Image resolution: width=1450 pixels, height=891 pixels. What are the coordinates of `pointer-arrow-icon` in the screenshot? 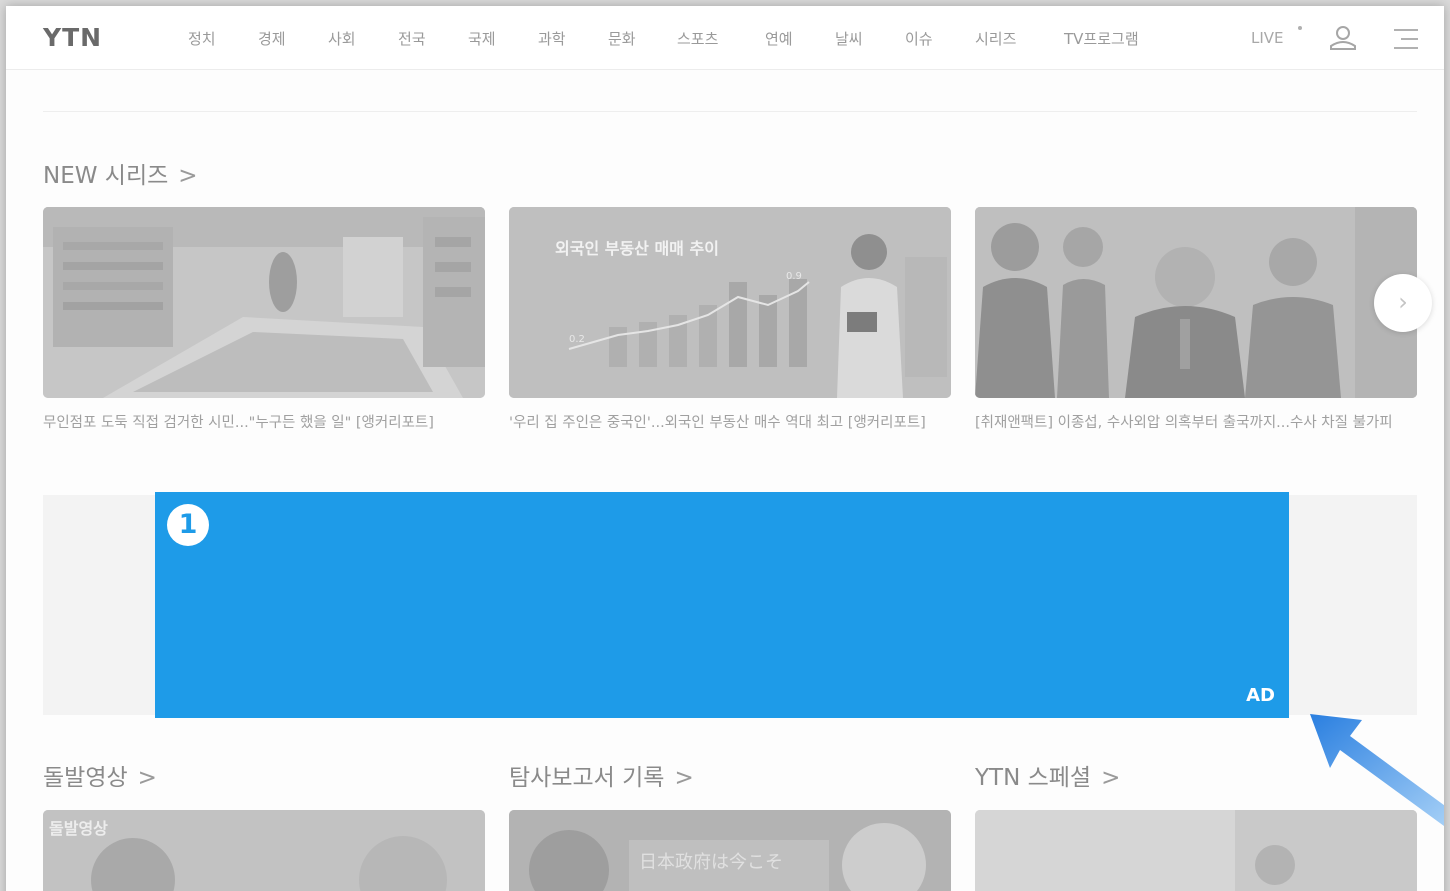 It's located at (1377, 770).